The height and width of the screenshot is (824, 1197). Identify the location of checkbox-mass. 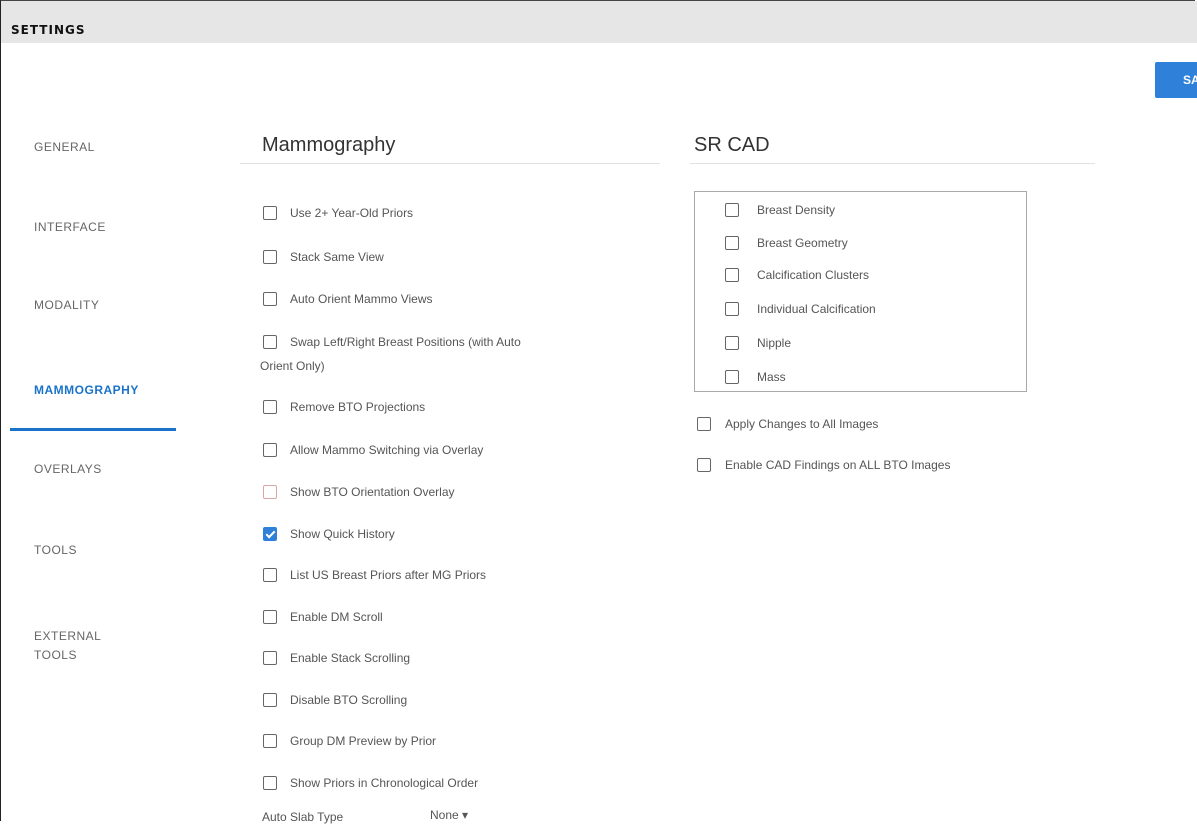
(732, 377).